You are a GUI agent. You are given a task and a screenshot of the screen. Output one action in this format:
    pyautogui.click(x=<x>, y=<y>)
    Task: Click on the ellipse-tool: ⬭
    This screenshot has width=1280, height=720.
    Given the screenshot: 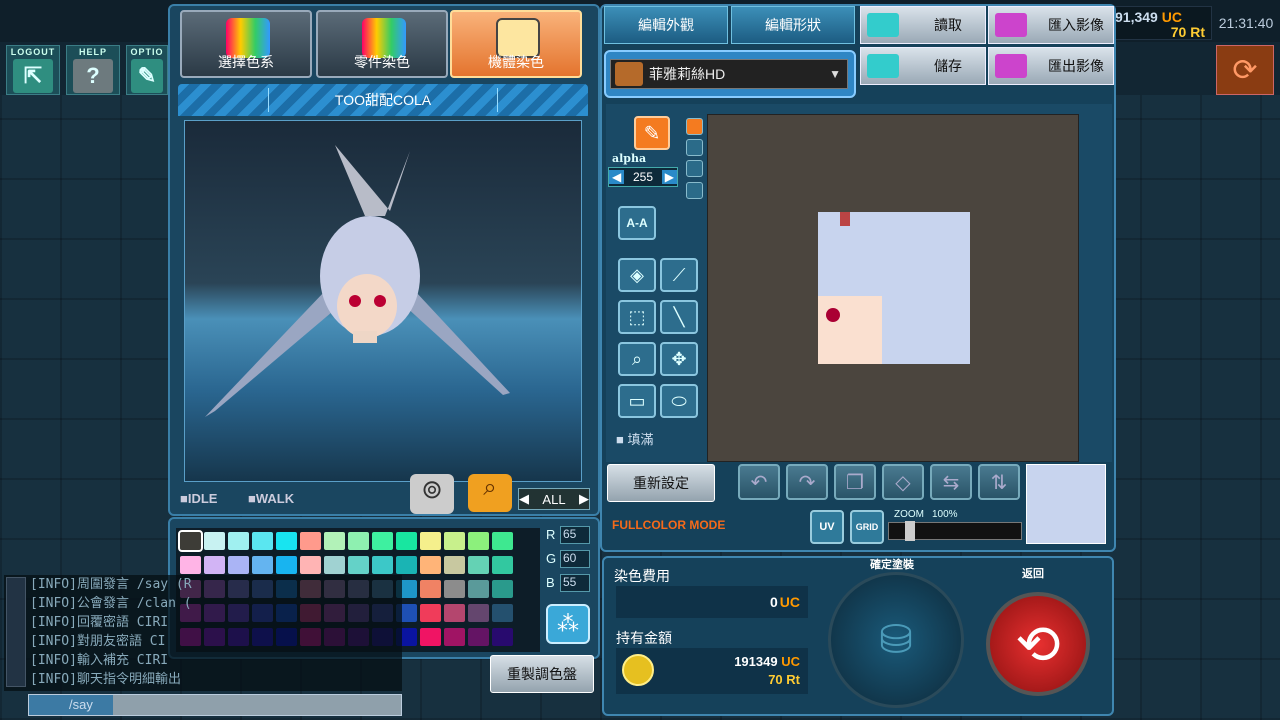 What is the action you would take?
    pyautogui.click(x=679, y=401)
    